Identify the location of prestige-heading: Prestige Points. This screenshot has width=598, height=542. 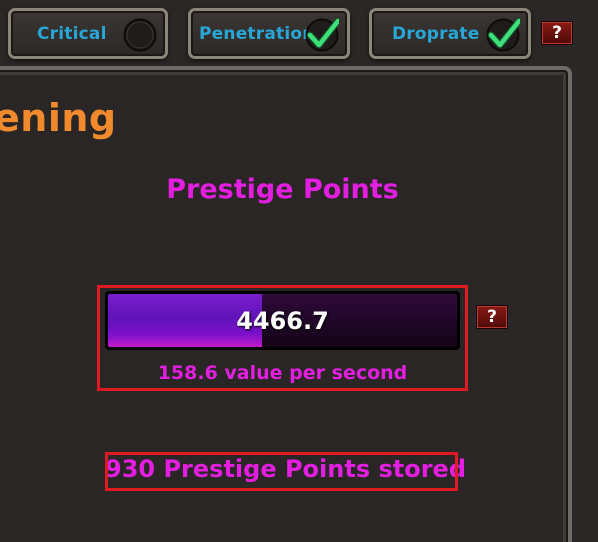
(282, 189).